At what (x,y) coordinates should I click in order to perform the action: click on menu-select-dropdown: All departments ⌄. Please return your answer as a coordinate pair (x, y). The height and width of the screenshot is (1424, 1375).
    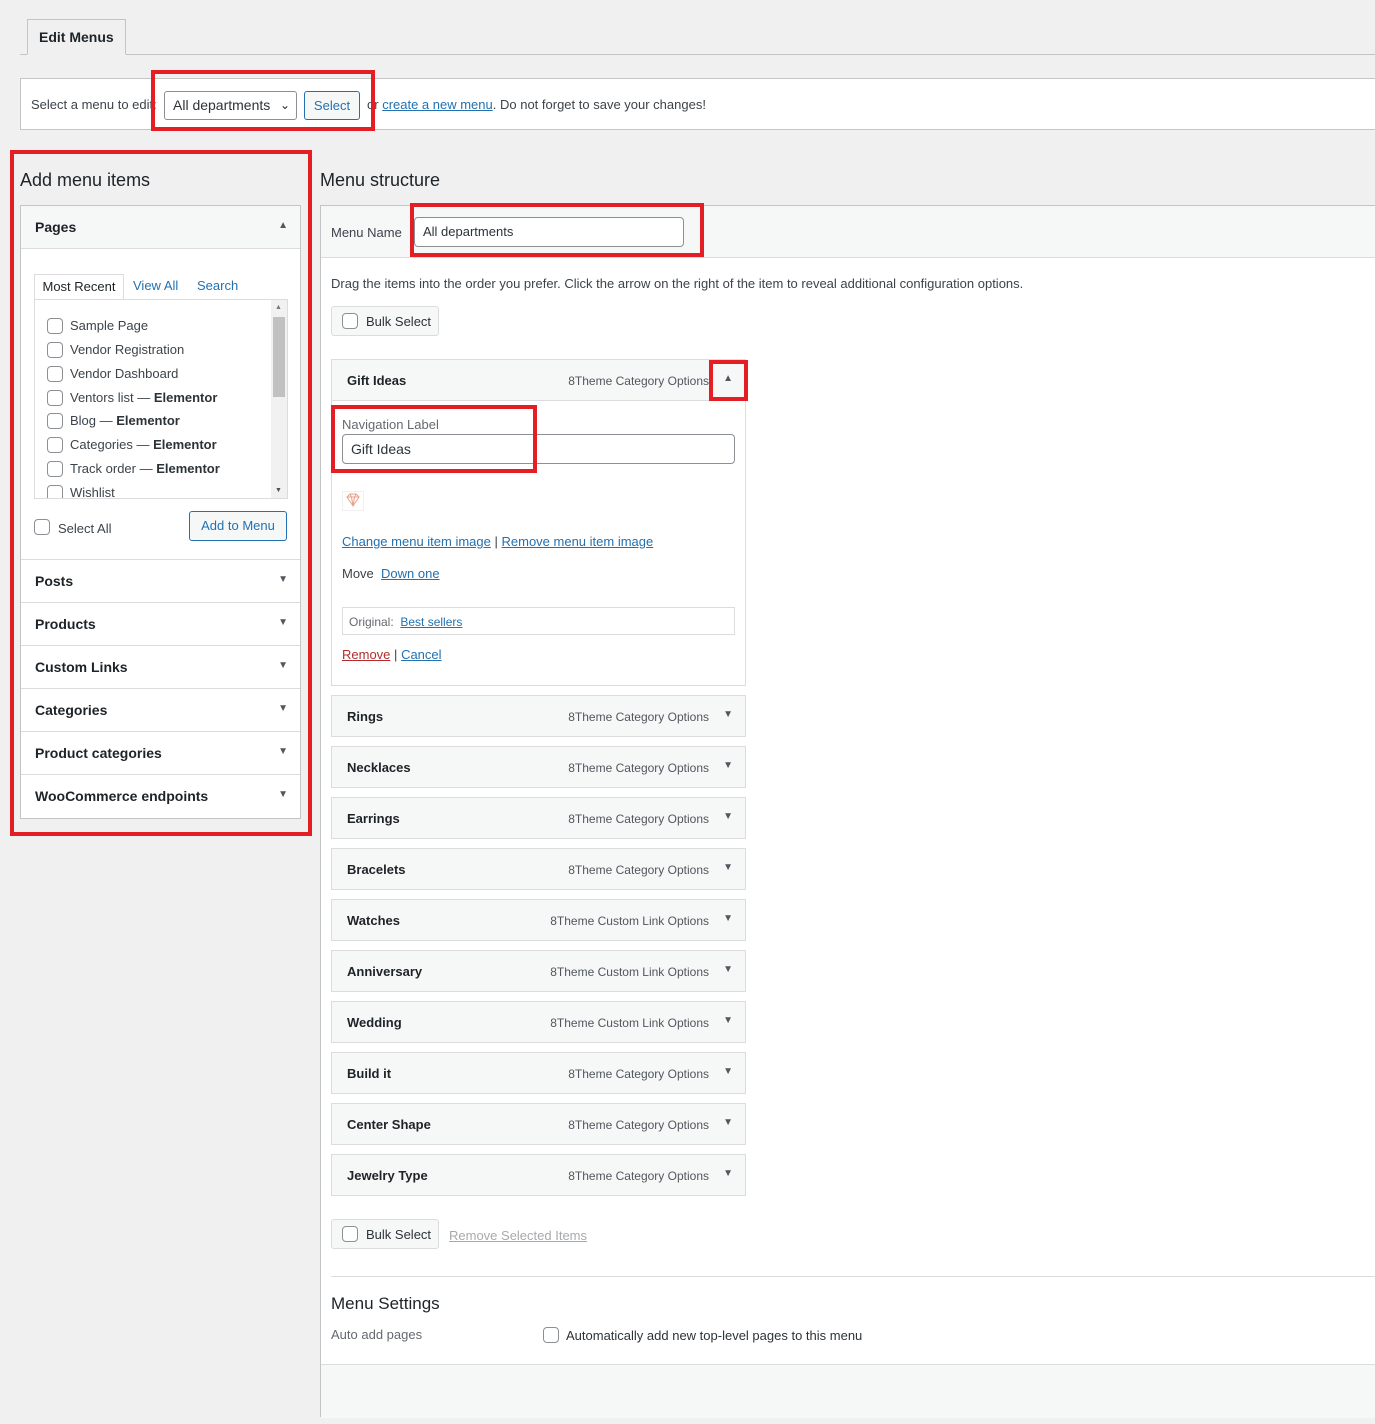
    Looking at the image, I should click on (230, 105).